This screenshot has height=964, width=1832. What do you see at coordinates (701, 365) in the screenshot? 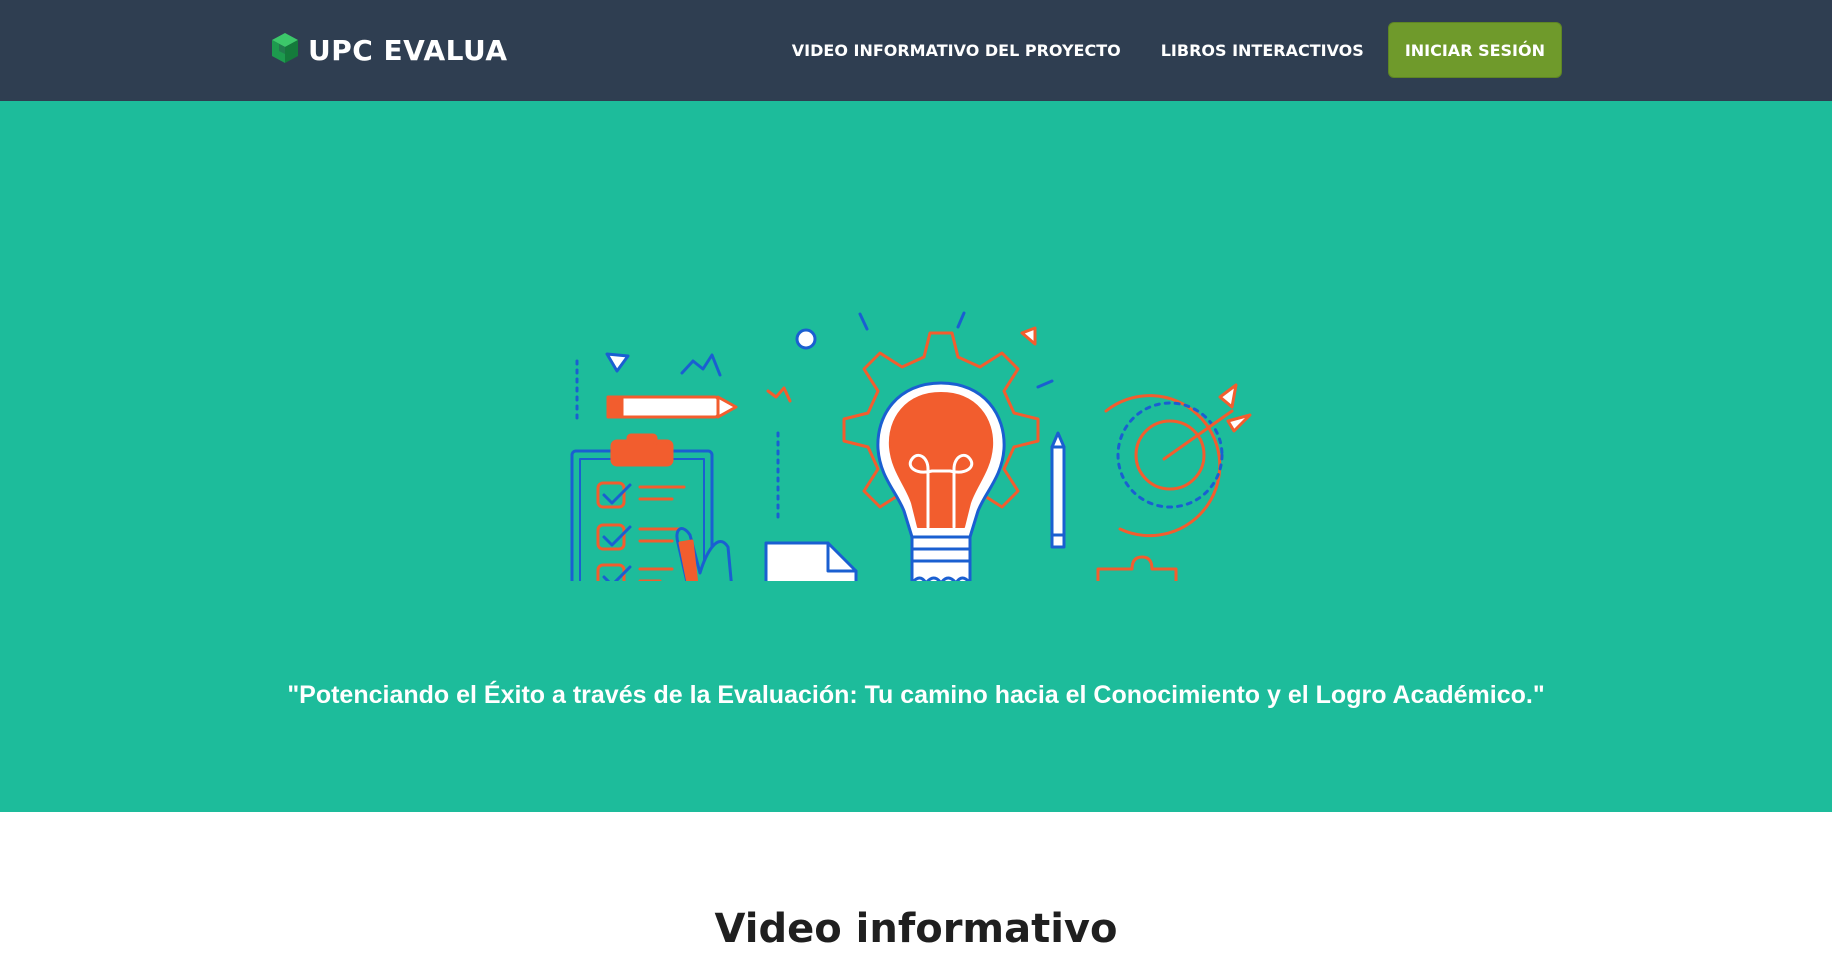
I see `zigzag-icon` at bounding box center [701, 365].